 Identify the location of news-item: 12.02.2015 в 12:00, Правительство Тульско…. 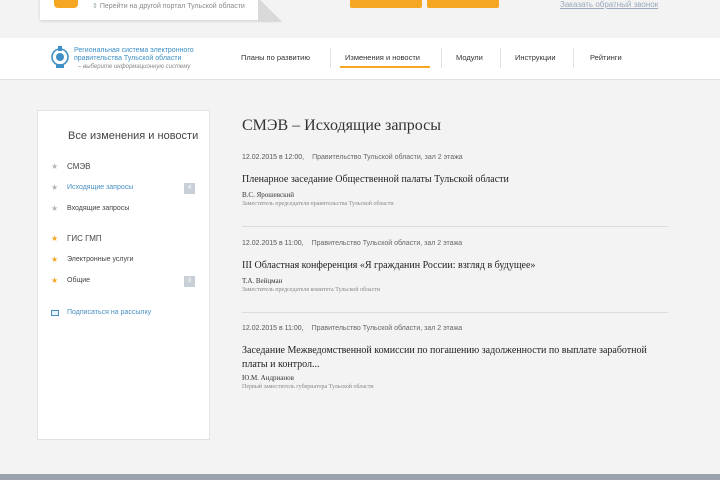
(455, 189).